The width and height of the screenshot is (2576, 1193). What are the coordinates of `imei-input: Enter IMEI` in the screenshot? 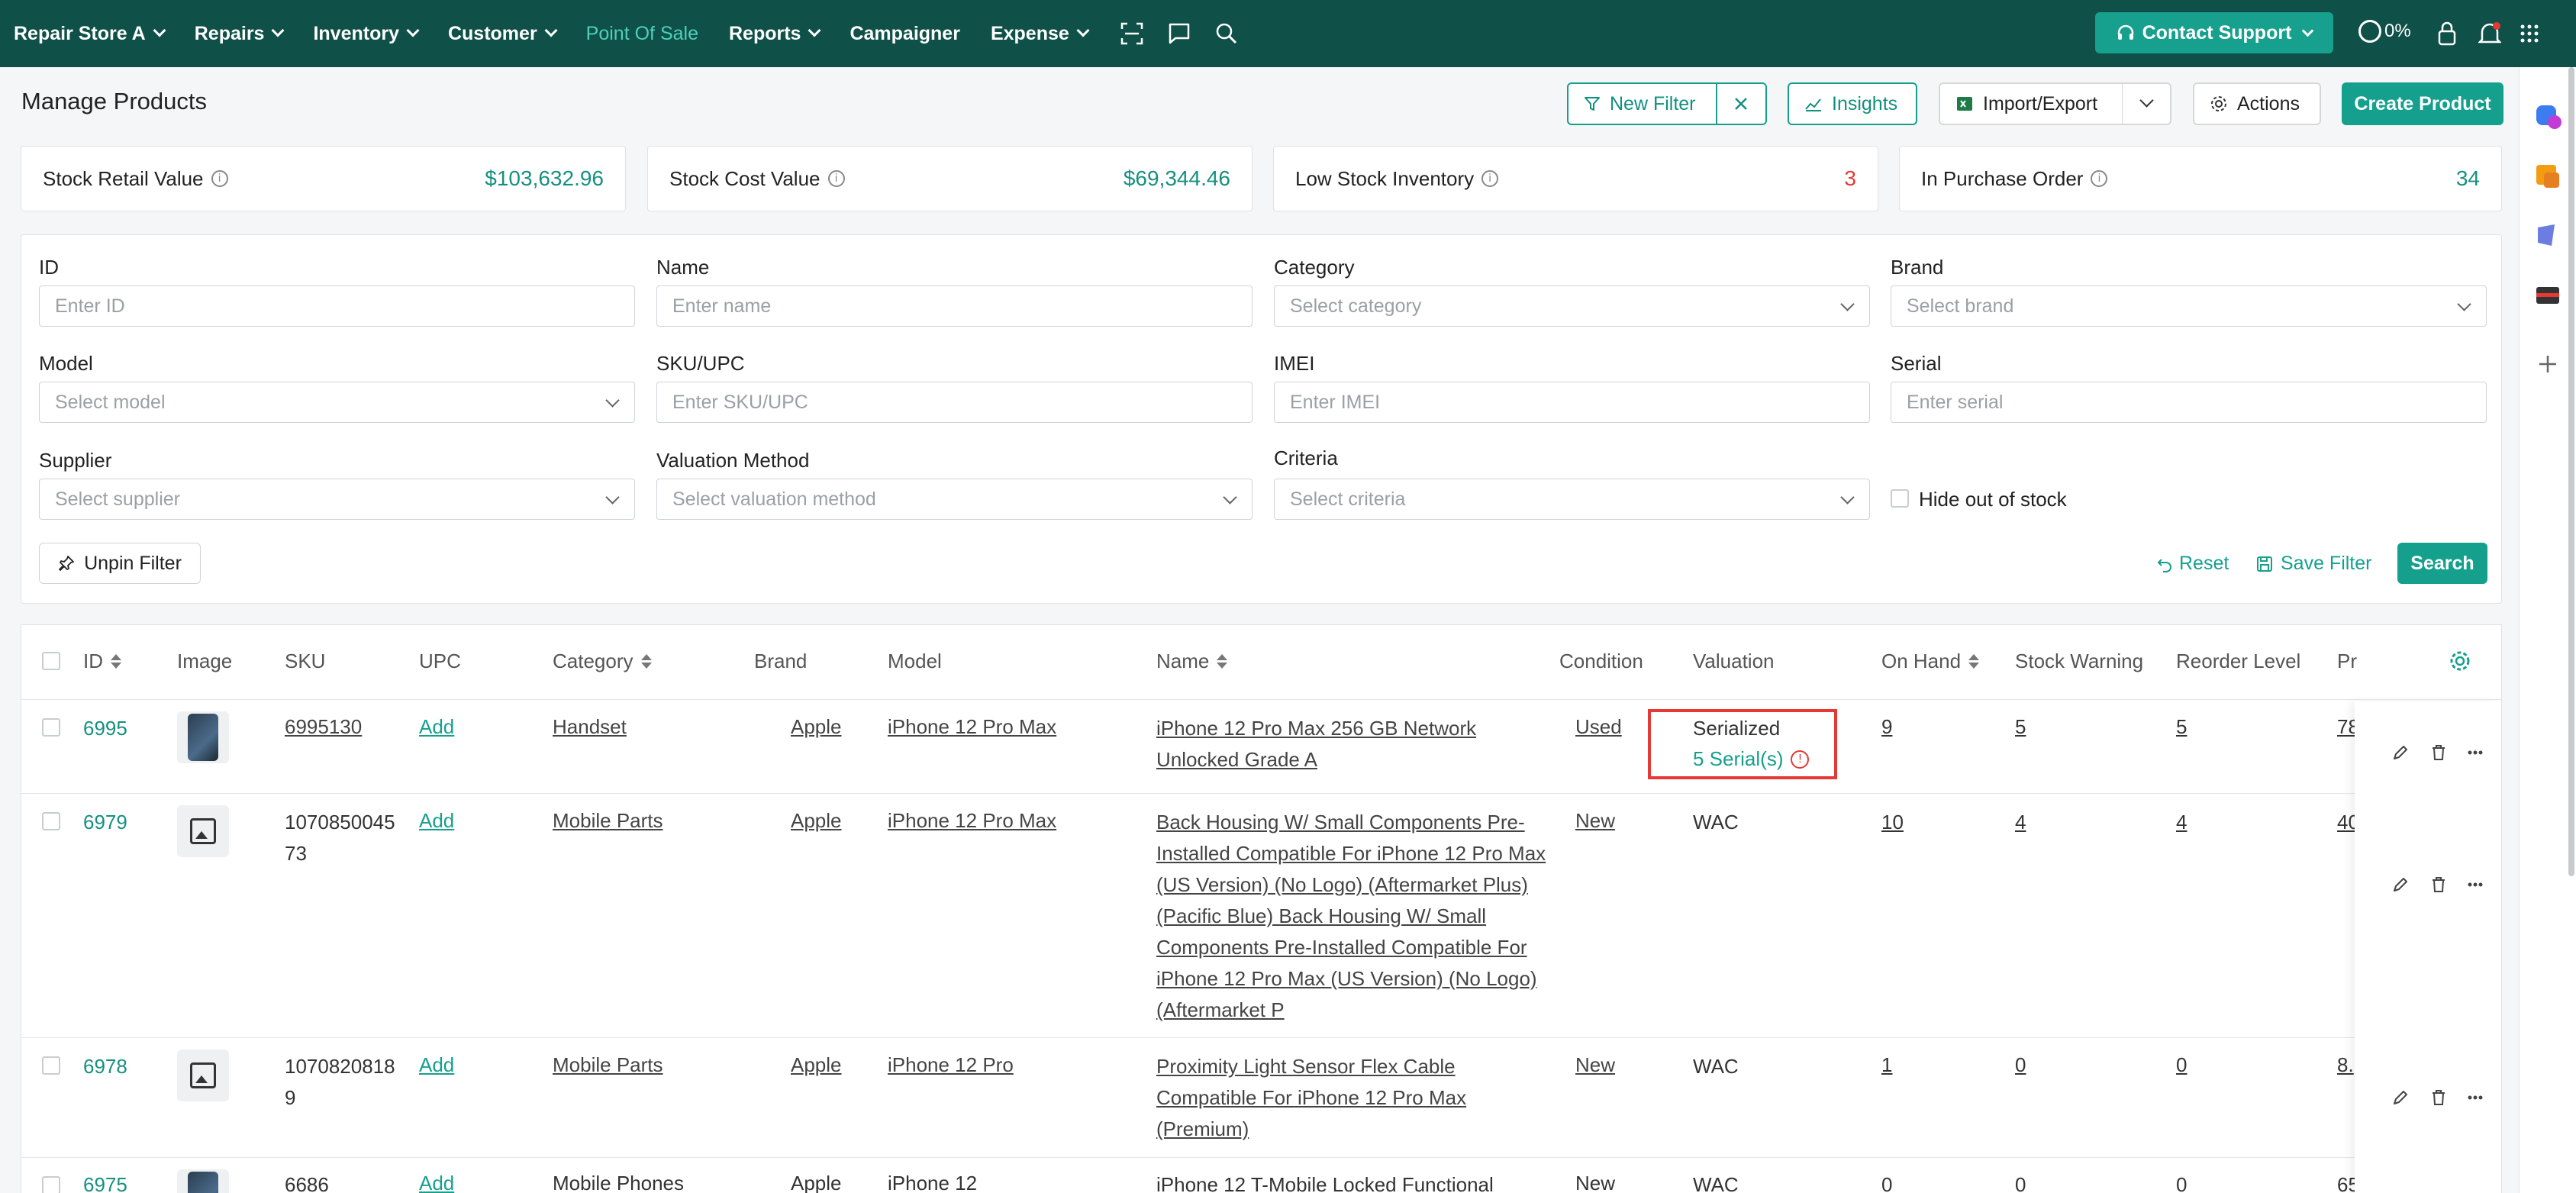 It's located at (1572, 402).